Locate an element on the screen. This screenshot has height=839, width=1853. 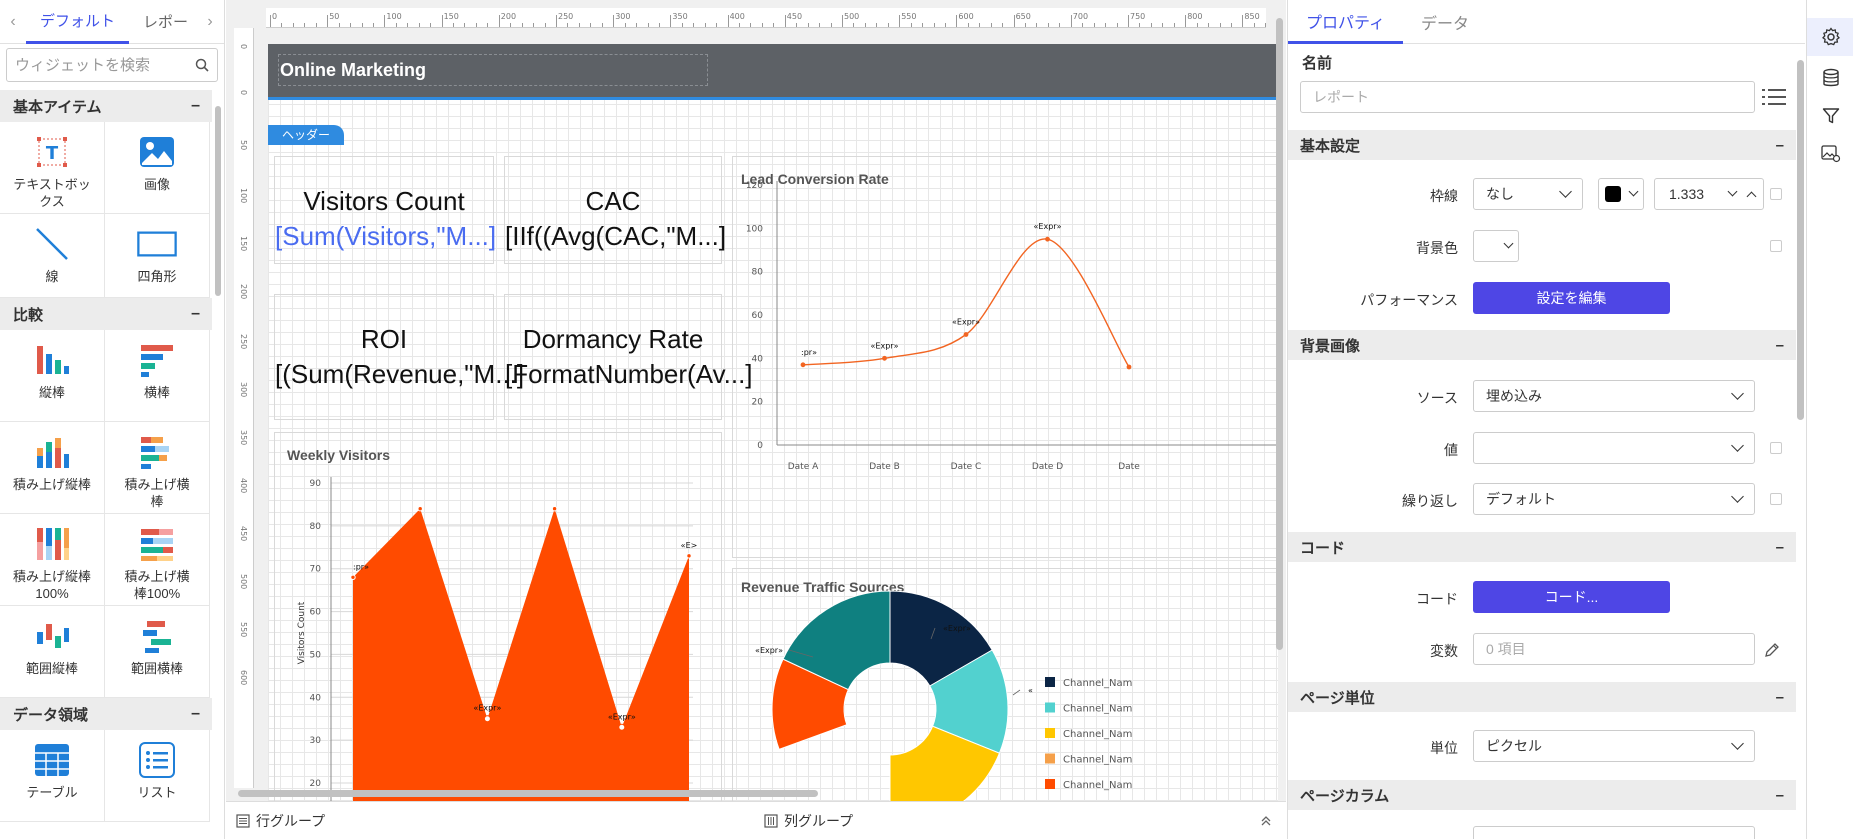
widget-bar: 横棒 is located at coordinates (157, 376).